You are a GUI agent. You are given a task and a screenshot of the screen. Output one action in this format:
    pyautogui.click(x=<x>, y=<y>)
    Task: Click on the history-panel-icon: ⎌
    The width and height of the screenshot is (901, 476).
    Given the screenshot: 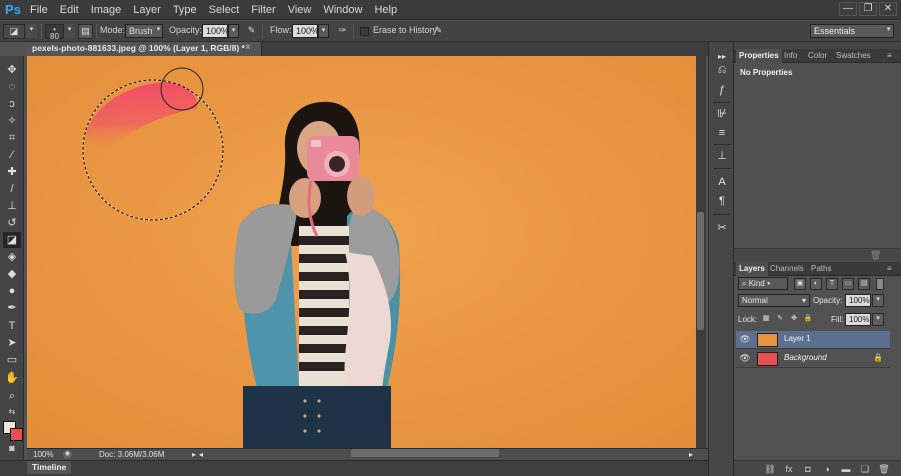 What is the action you would take?
    pyautogui.click(x=722, y=70)
    